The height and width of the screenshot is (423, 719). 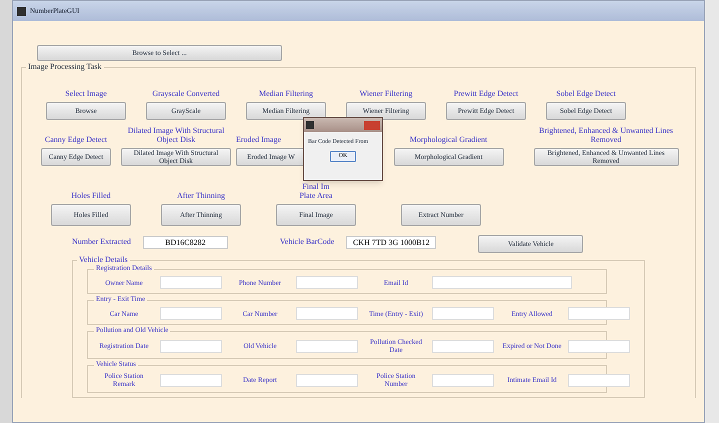 What do you see at coordinates (316, 186) in the screenshot?
I see `step-label: Final Im` at bounding box center [316, 186].